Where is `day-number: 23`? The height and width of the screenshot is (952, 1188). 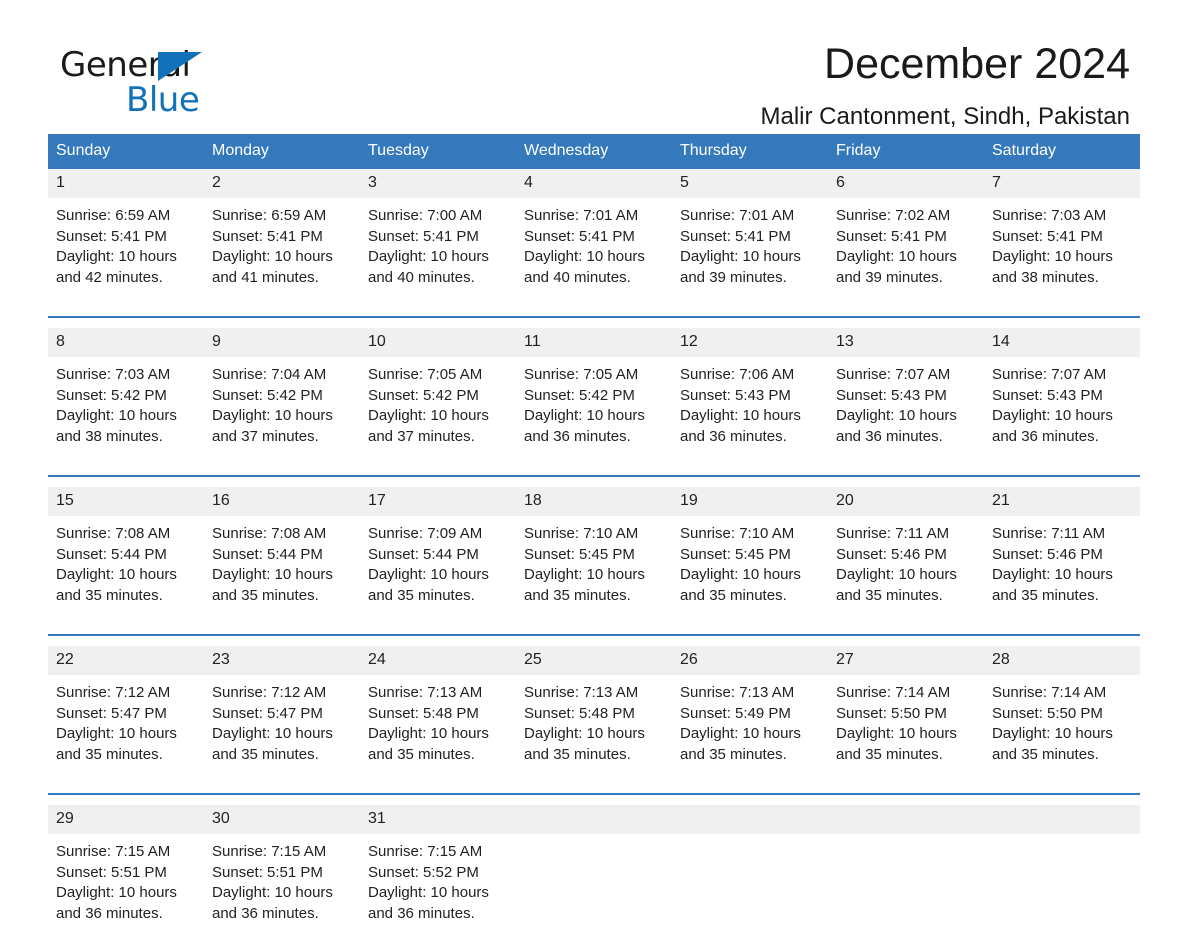 day-number: 23 is located at coordinates (282, 660).